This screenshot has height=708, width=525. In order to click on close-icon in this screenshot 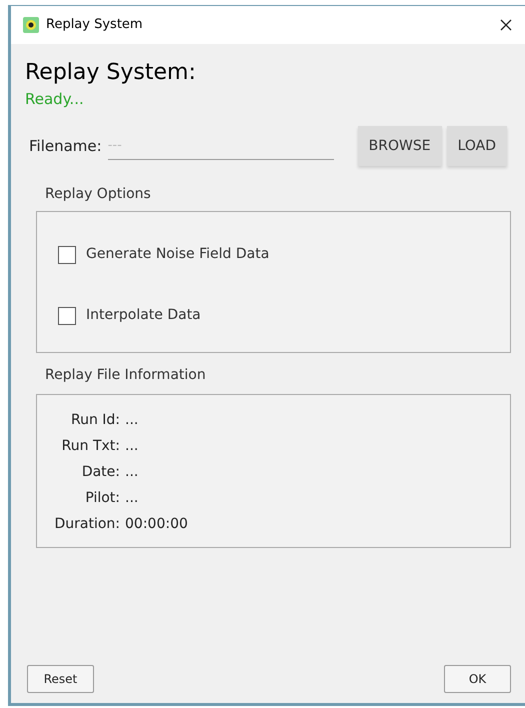, I will do `click(506, 25)`.